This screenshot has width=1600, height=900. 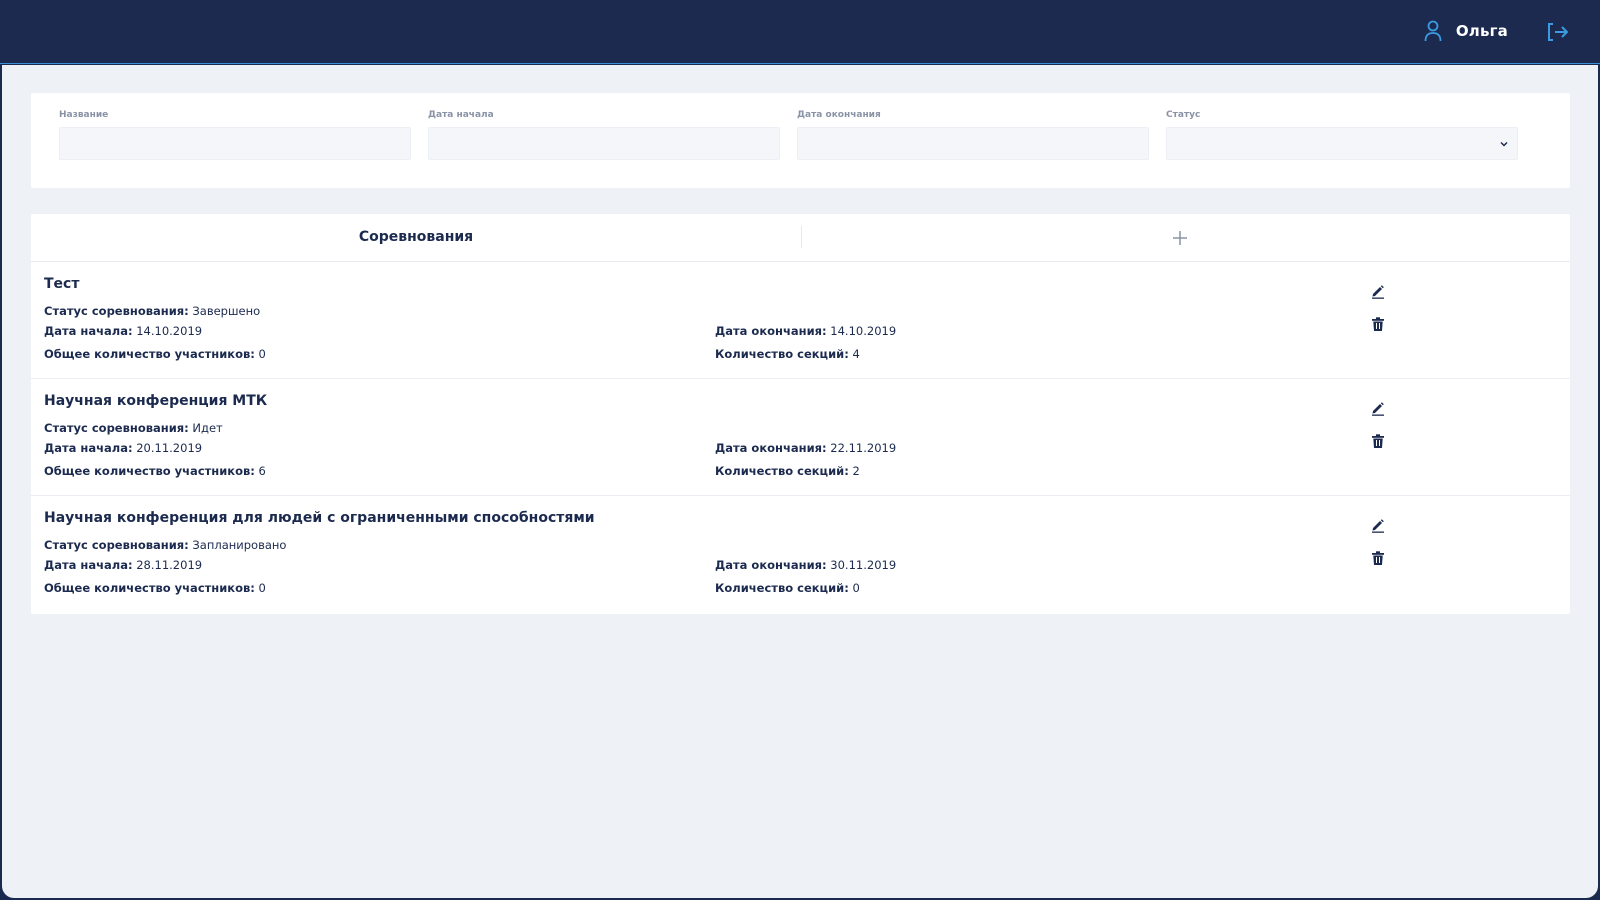 I want to click on end-value: 14.10.2019, so click(x=863, y=331).